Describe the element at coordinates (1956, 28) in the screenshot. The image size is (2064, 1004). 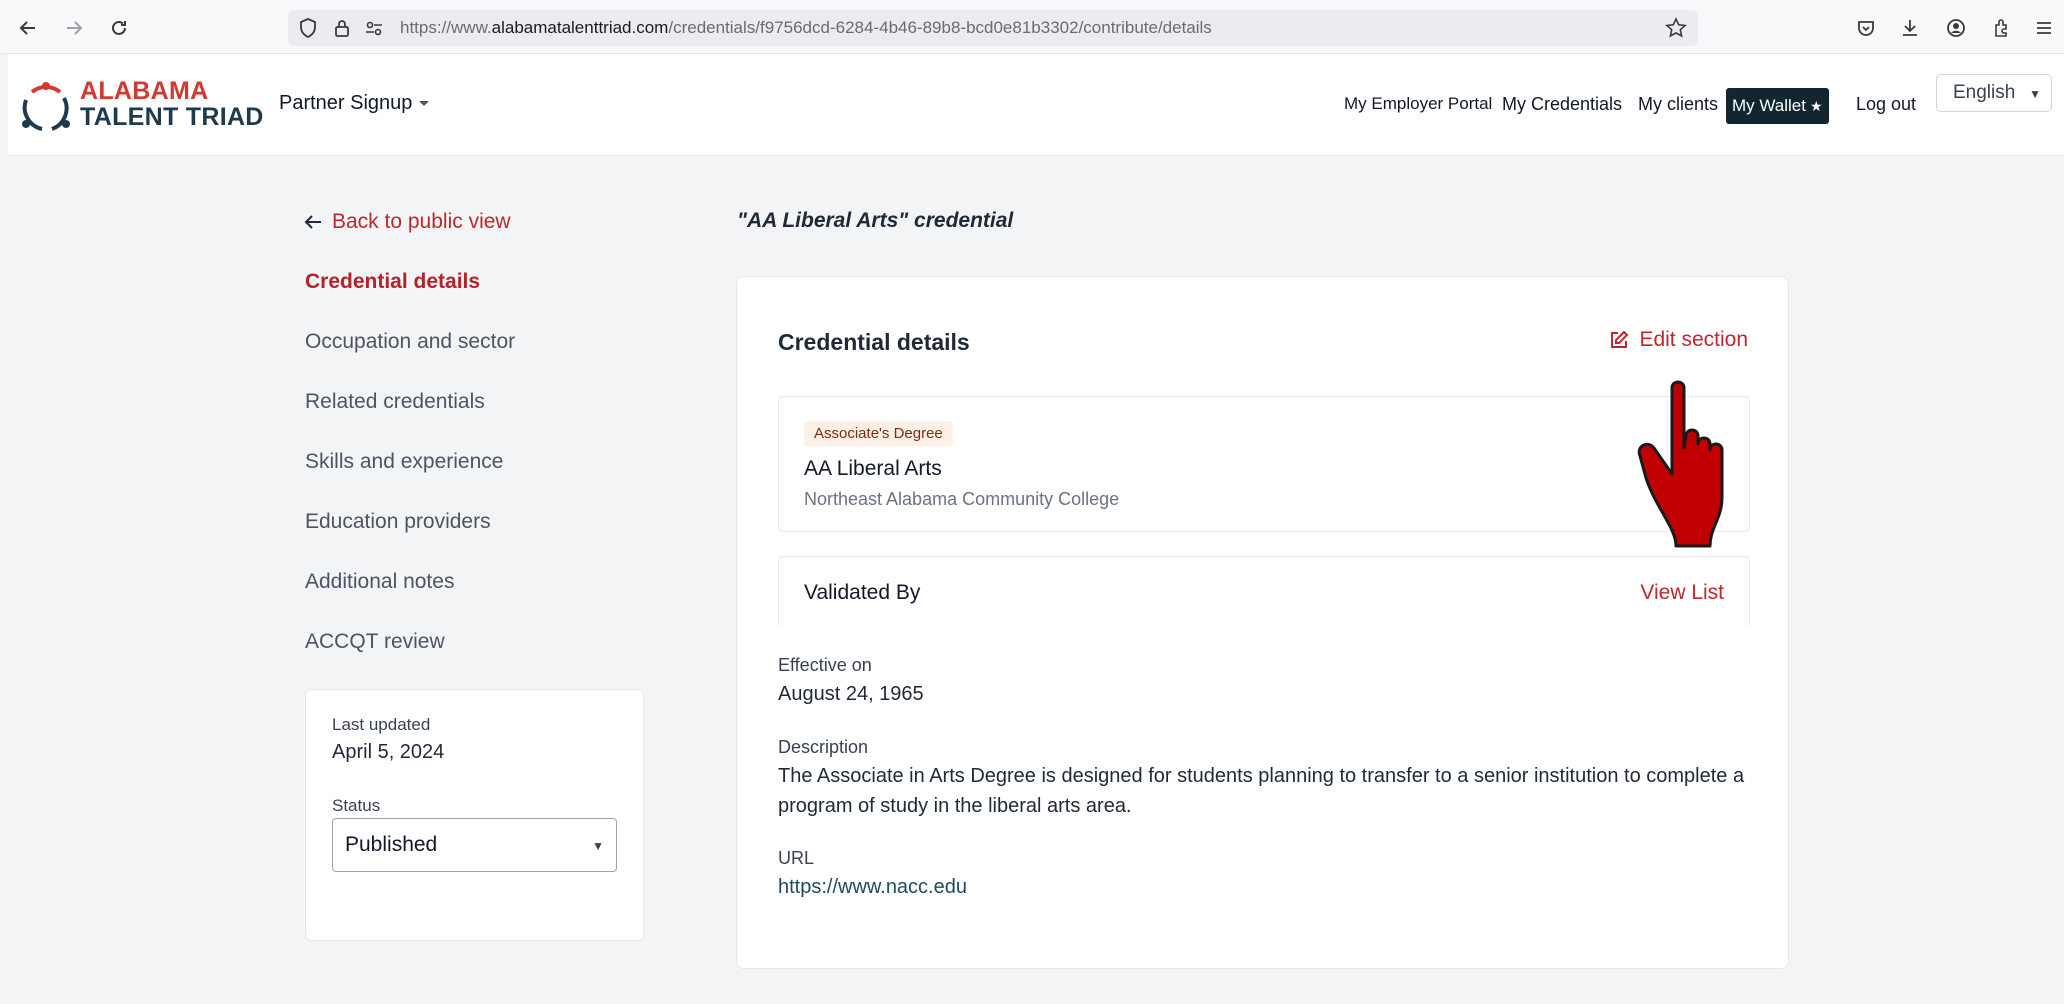
I see `account-icon` at that location.